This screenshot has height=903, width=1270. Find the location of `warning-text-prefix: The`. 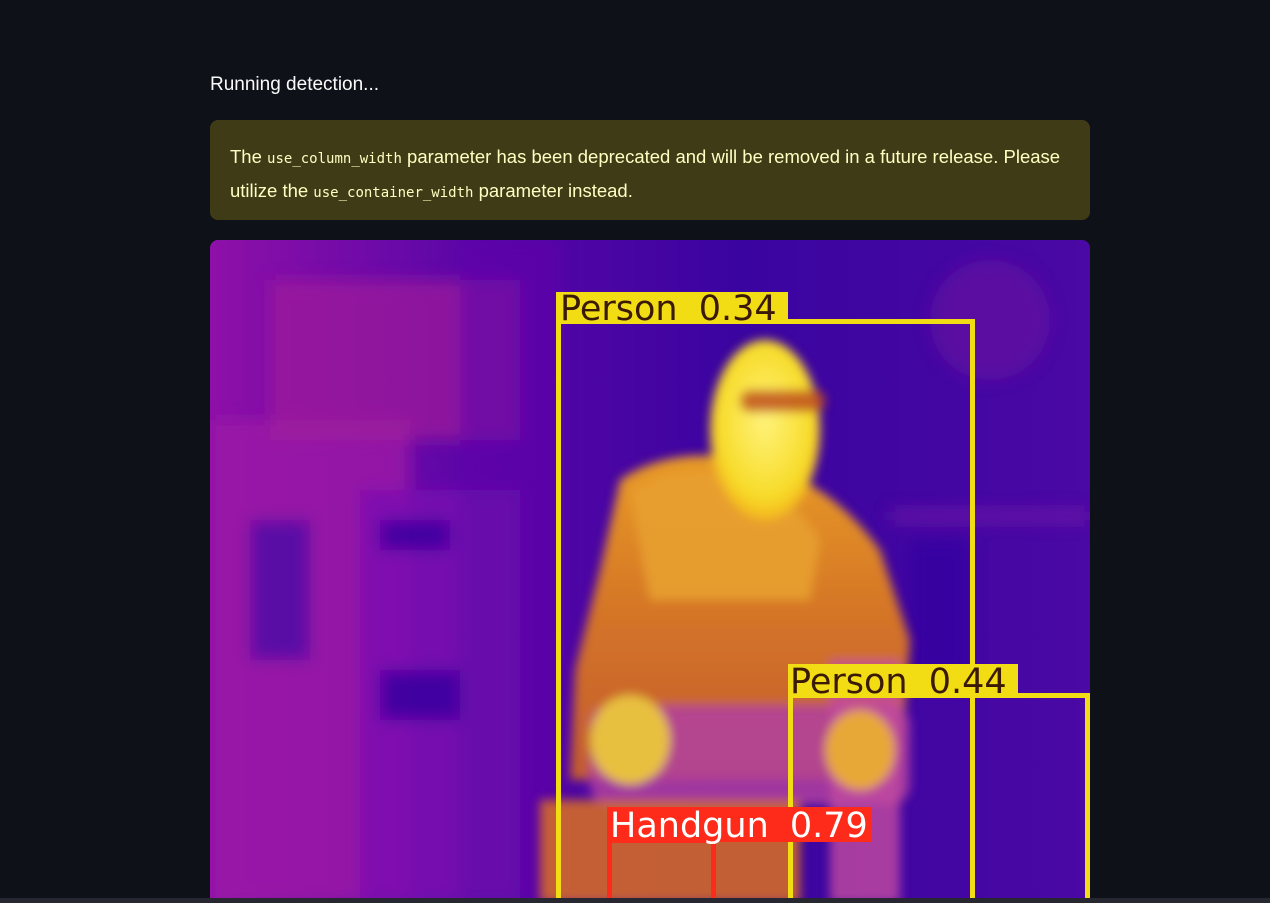

warning-text-prefix: The is located at coordinates (249, 156).